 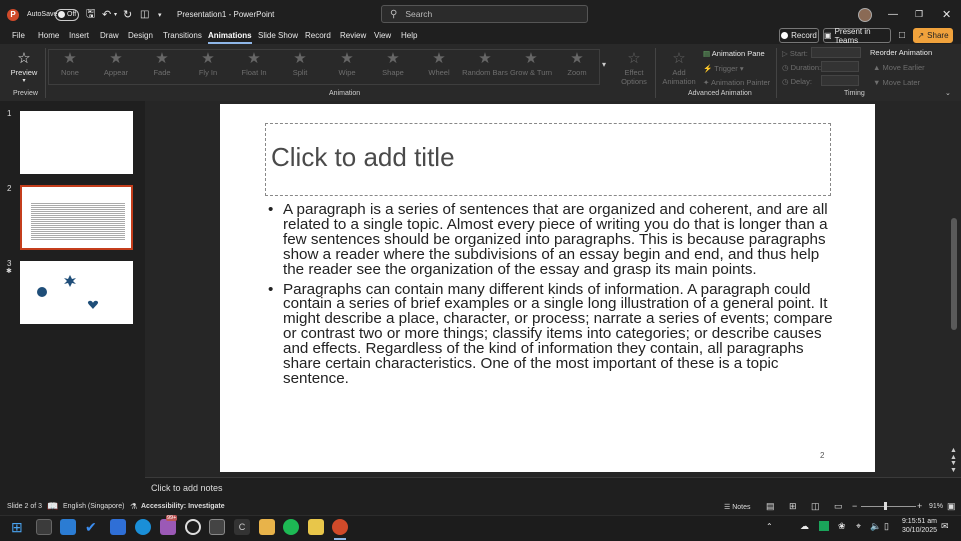 What do you see at coordinates (886, 526) in the screenshot?
I see `battery-icon: ▯` at bounding box center [886, 526].